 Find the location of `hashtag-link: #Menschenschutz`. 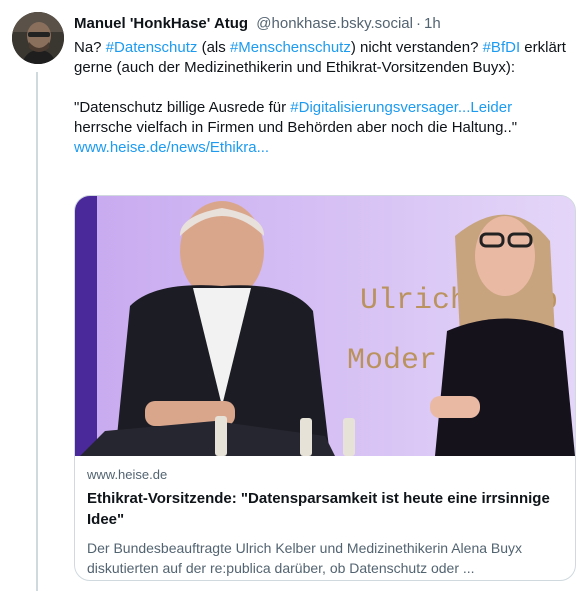

hashtag-link: #Menschenschutz is located at coordinates (290, 47).